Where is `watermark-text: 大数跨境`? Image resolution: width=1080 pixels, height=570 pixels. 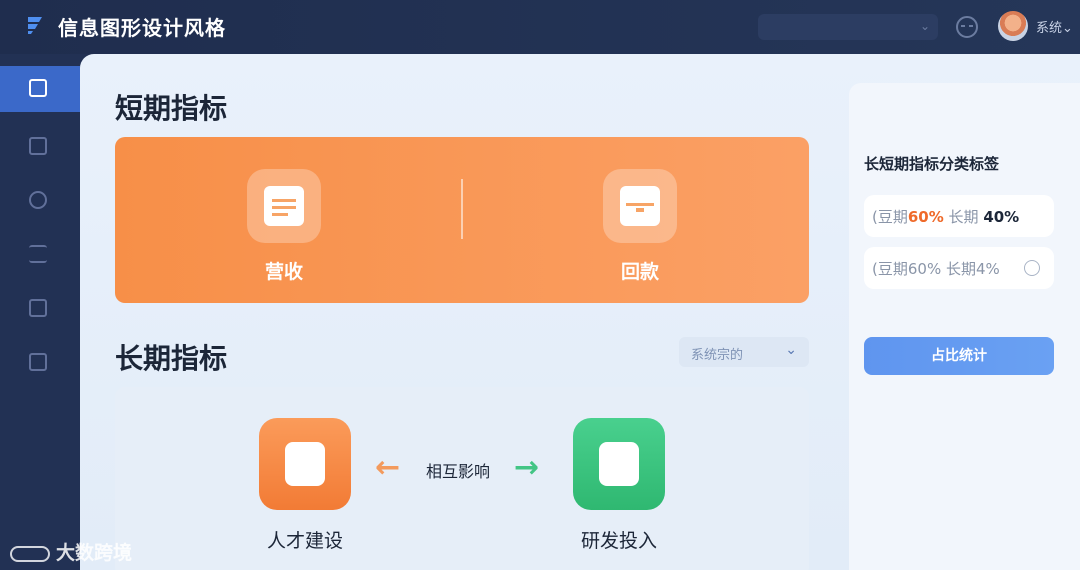 watermark-text: 大数跨境 is located at coordinates (94, 553).